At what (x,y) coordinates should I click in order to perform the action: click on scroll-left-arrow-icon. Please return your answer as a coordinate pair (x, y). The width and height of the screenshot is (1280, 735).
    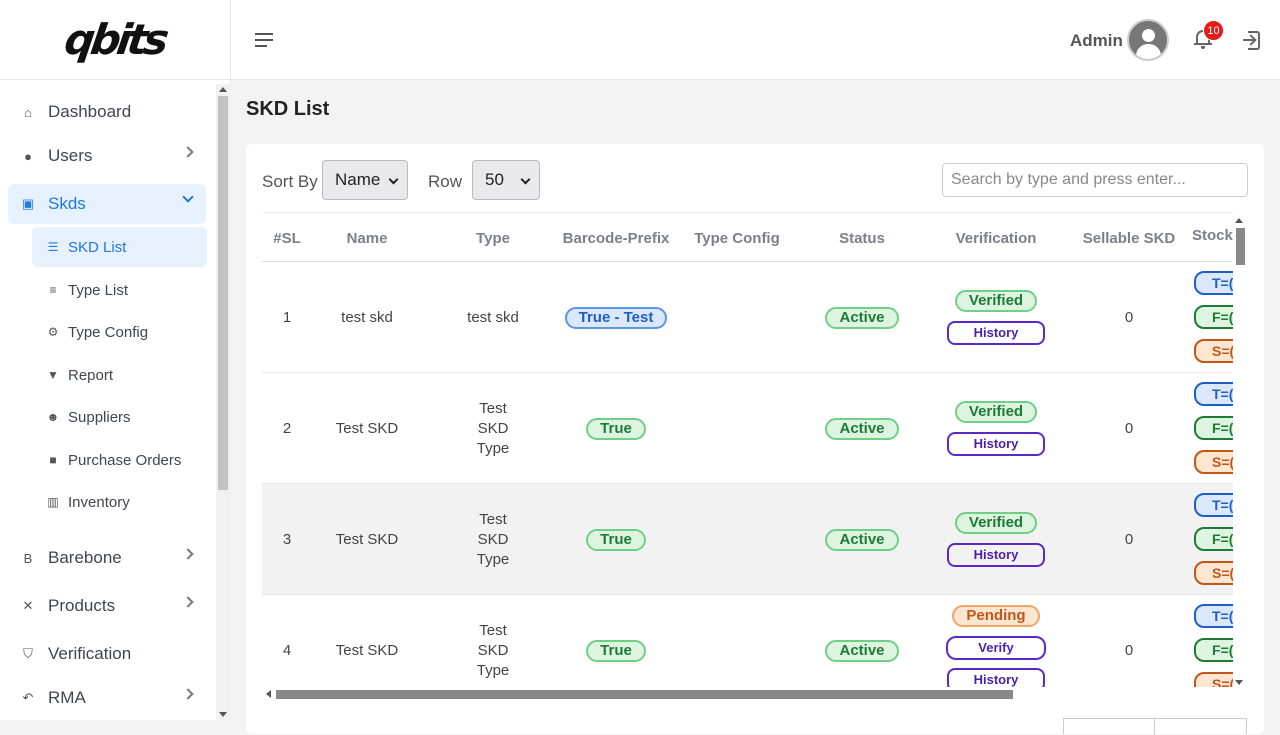
    Looking at the image, I should click on (268, 694).